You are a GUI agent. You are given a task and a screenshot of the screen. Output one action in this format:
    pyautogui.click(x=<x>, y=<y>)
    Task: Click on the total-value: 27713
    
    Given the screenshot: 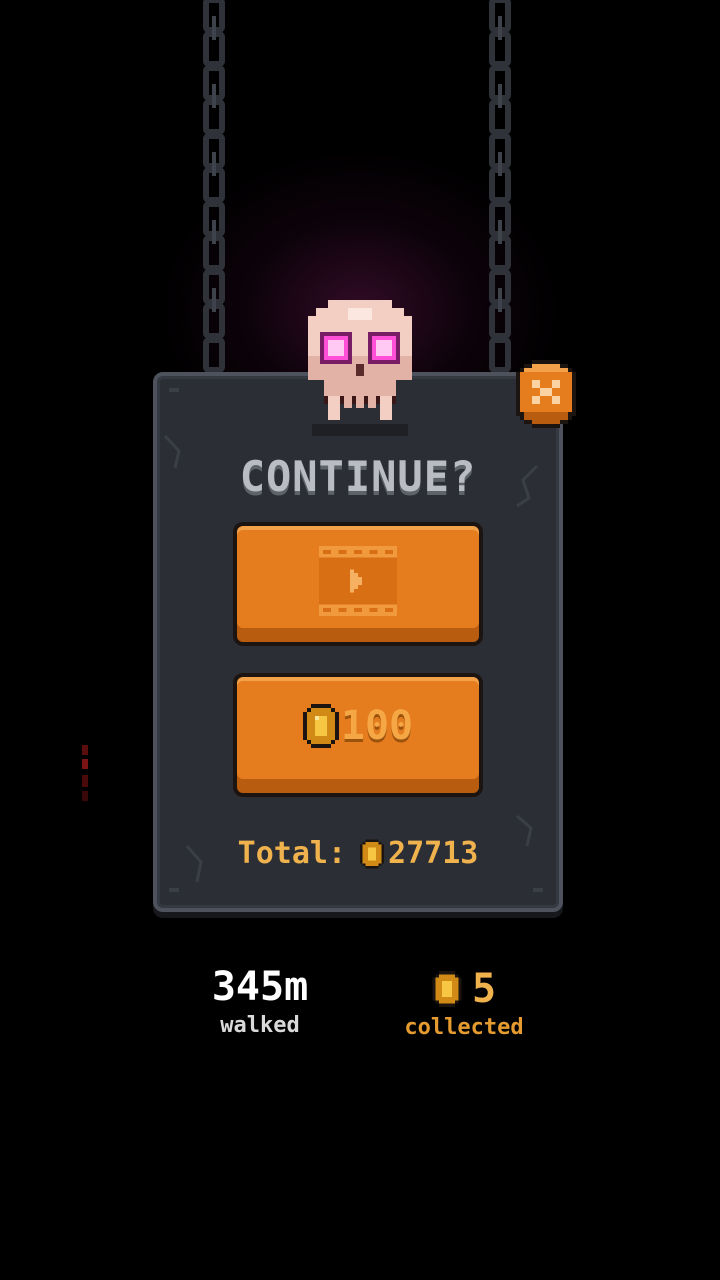 What is the action you would take?
    pyautogui.click(x=433, y=853)
    